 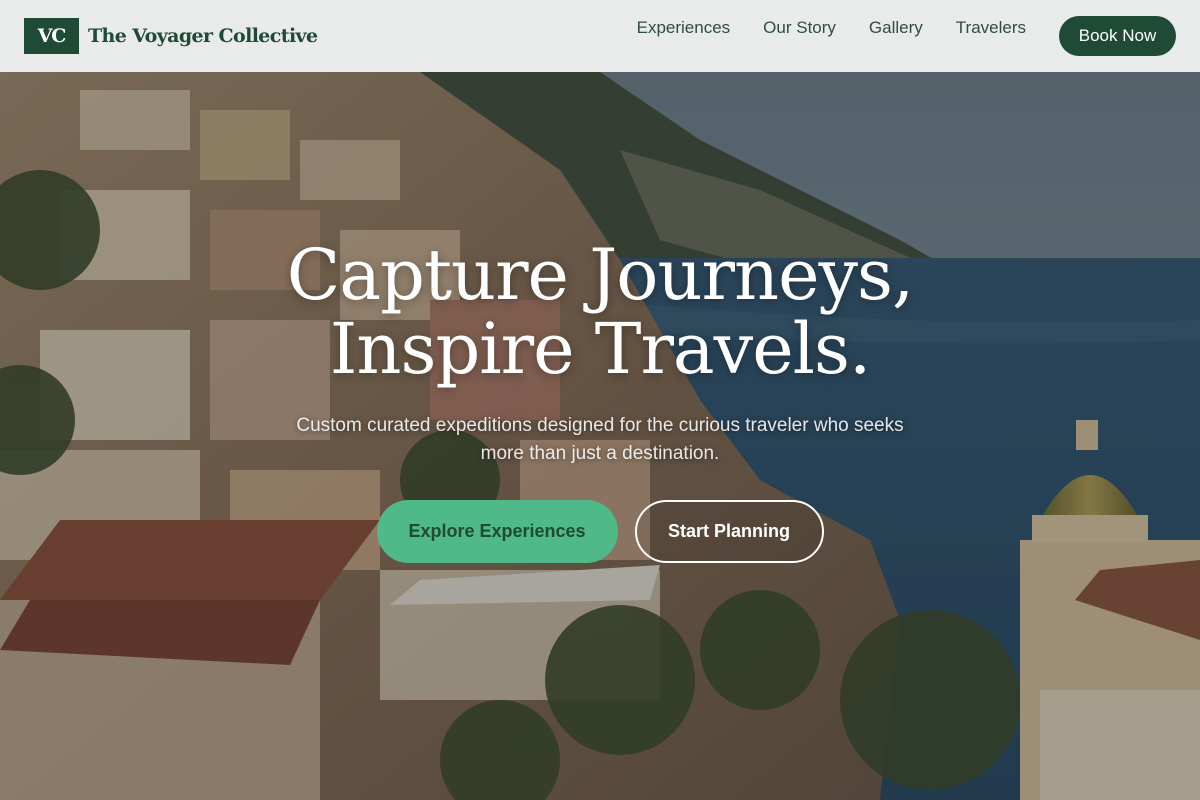 I want to click on hero-headline-line-1: Capture Journeys,, so click(x=600, y=275).